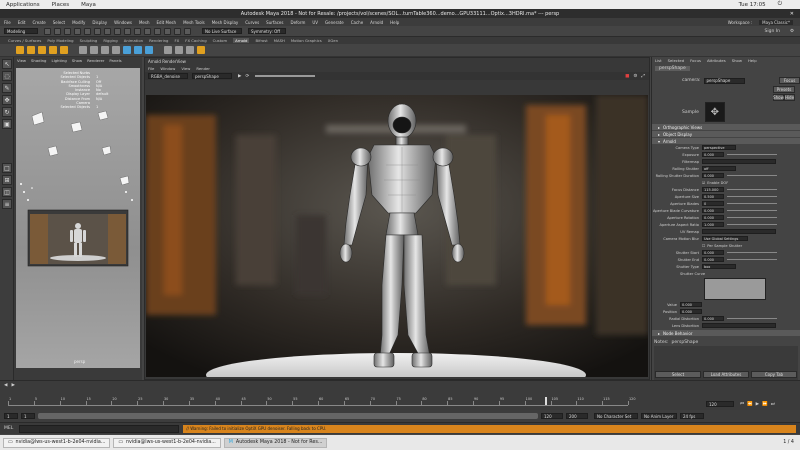 The height and width of the screenshot is (450, 800). Describe the element at coordinates (719, 147) in the screenshot. I see `attr-field: perspective` at that location.